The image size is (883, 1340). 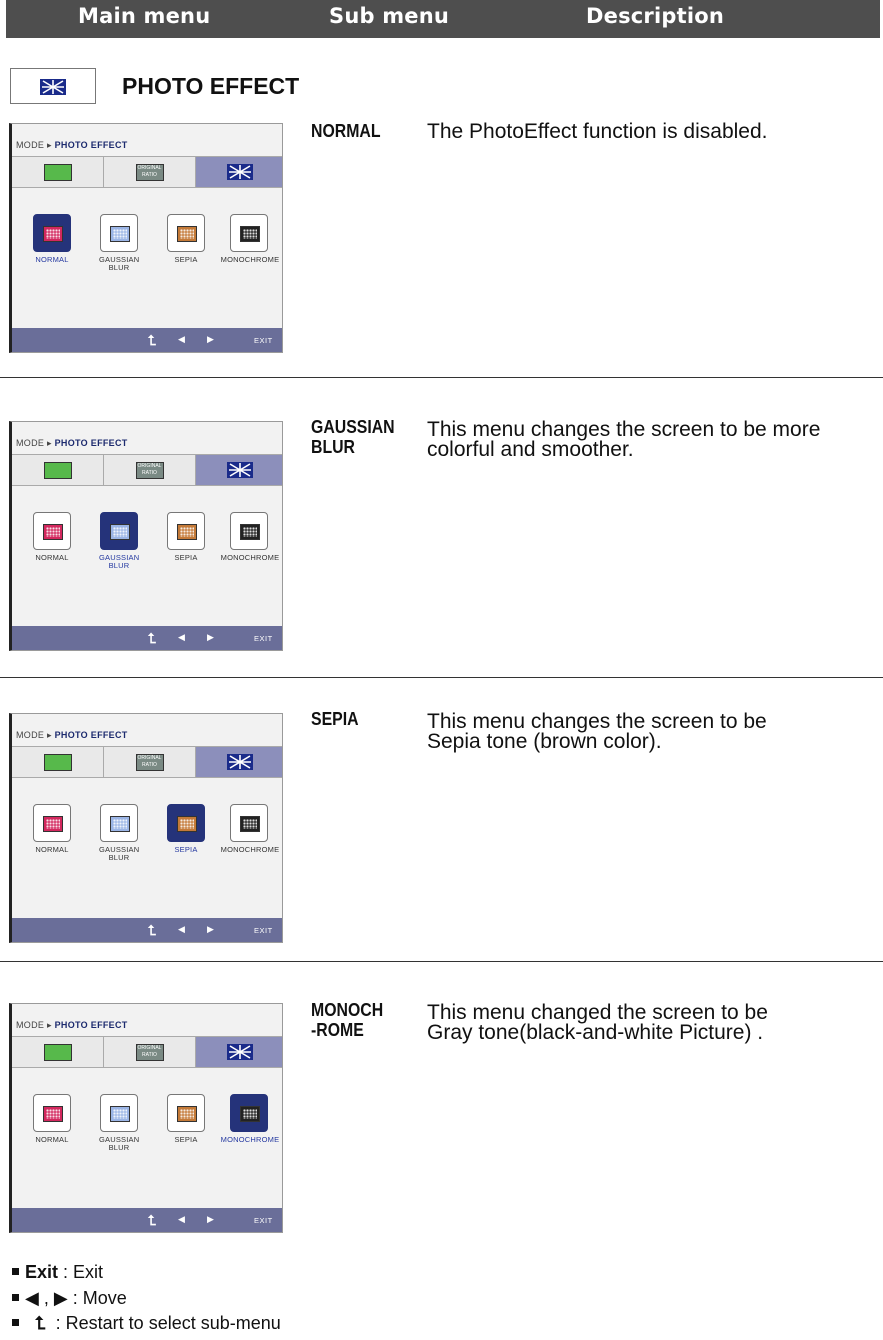 What do you see at coordinates (347, 1010) in the screenshot?
I see `sub-menu-line: MONOCH` at bounding box center [347, 1010].